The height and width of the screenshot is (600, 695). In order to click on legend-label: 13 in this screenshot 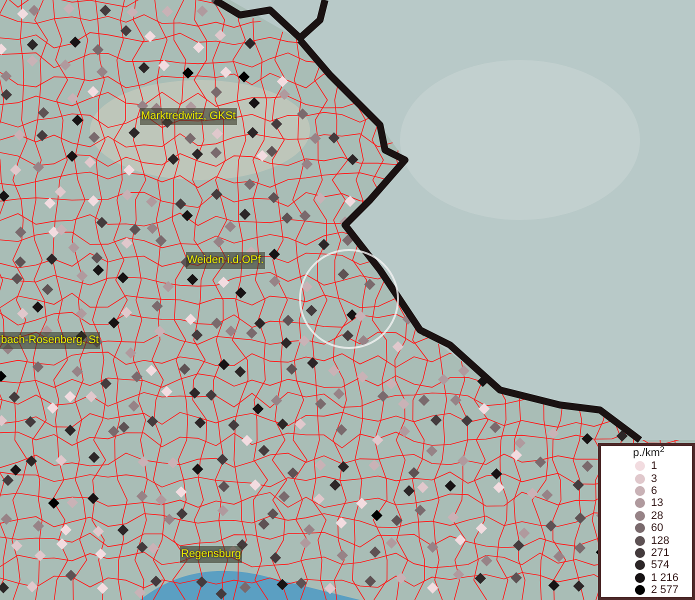, I will do `click(657, 503)`.